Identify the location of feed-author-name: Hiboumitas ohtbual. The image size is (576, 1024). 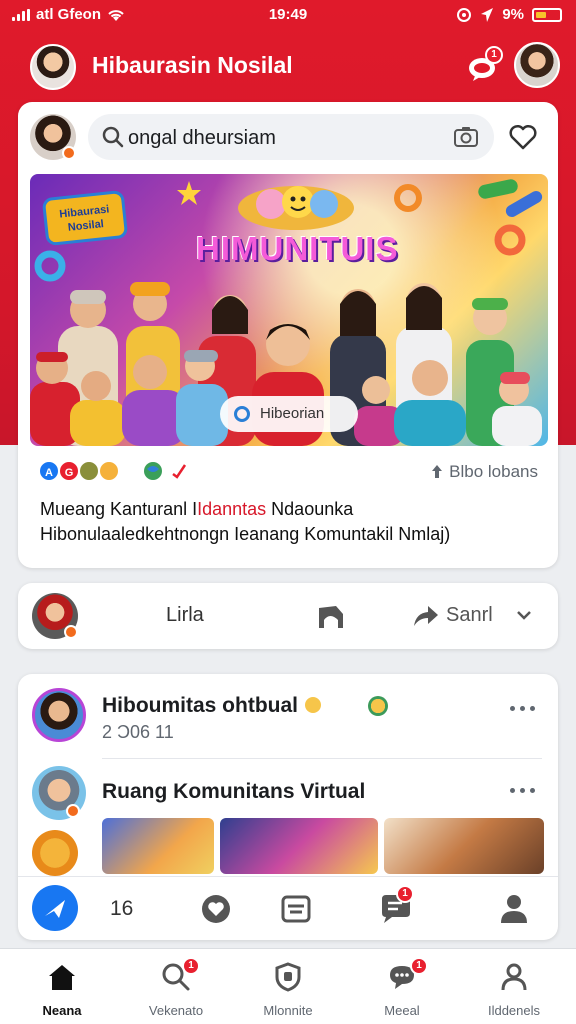
(212, 706).